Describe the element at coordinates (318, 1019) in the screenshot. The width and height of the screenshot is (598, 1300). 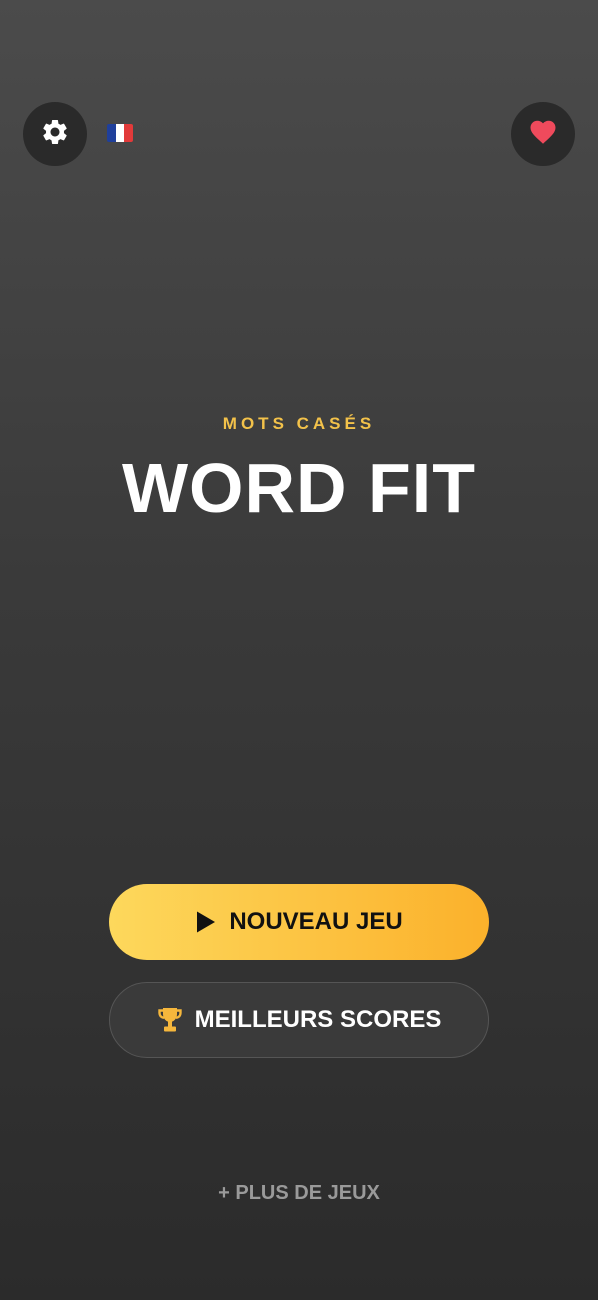
I see `high-scores-label: MEILLEURS SCORES` at that location.